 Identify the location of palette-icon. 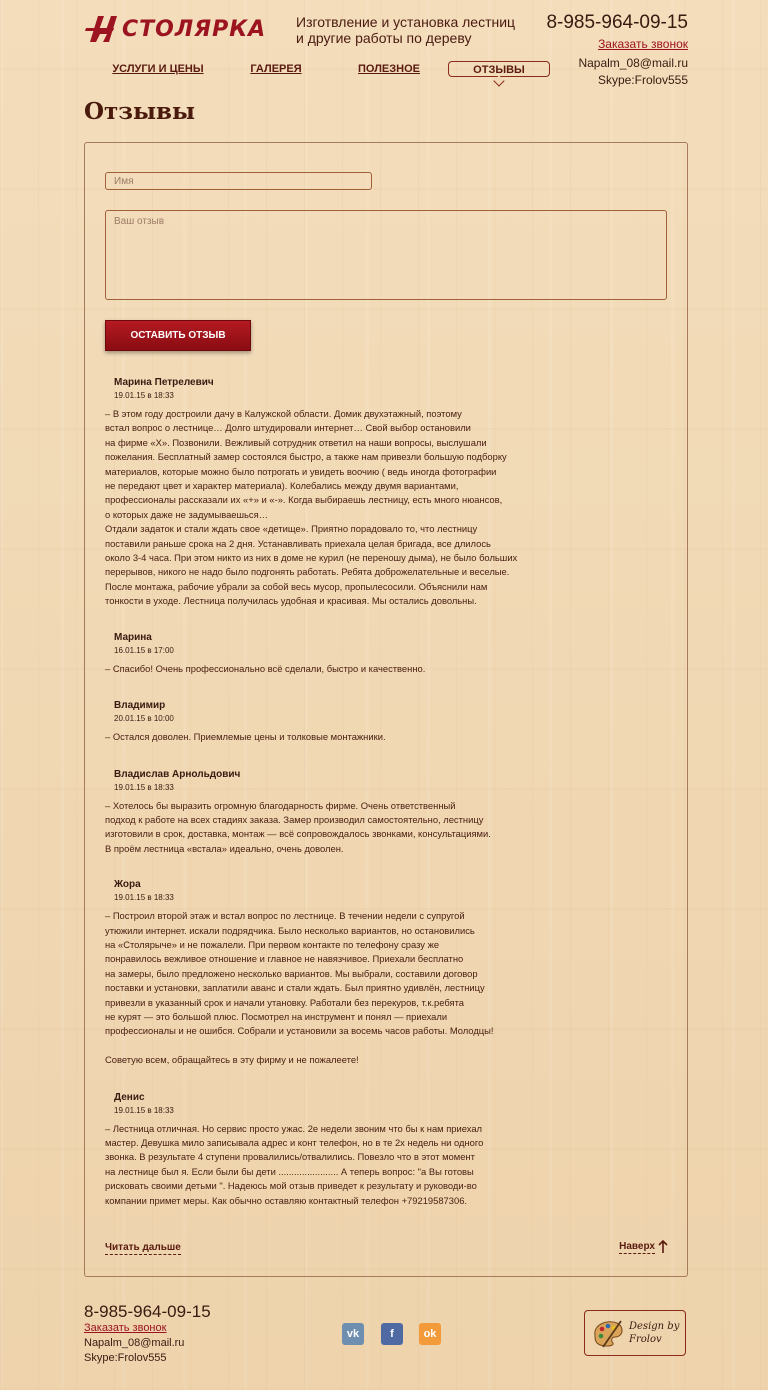
(608, 1334).